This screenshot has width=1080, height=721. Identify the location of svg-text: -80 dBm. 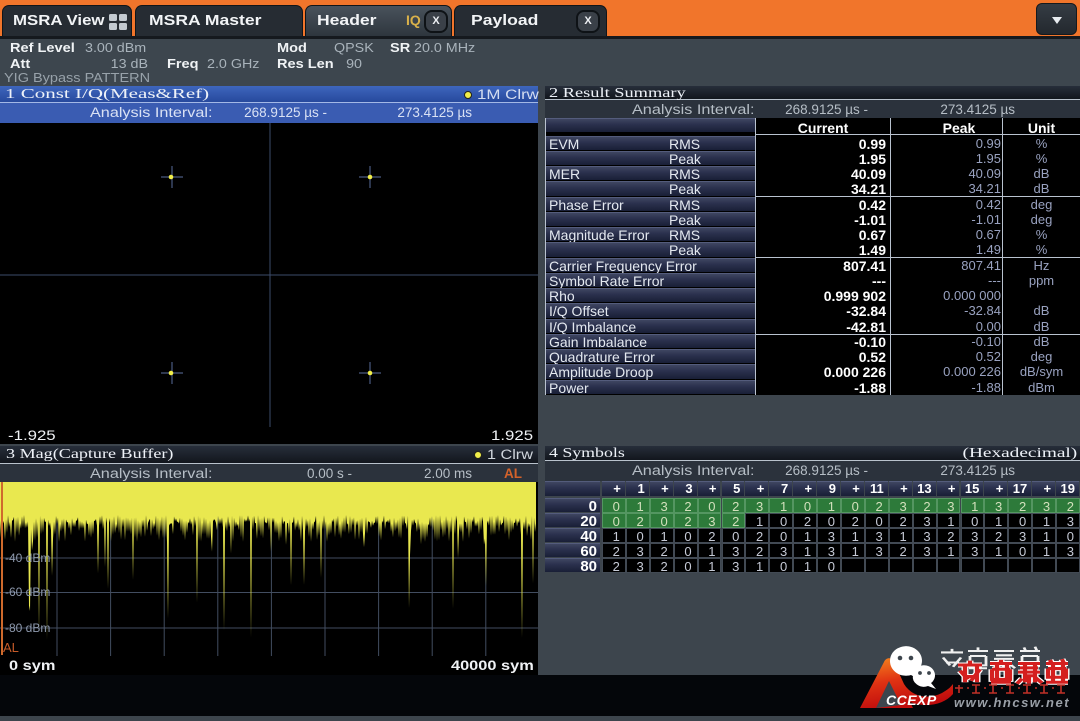
(27, 628).